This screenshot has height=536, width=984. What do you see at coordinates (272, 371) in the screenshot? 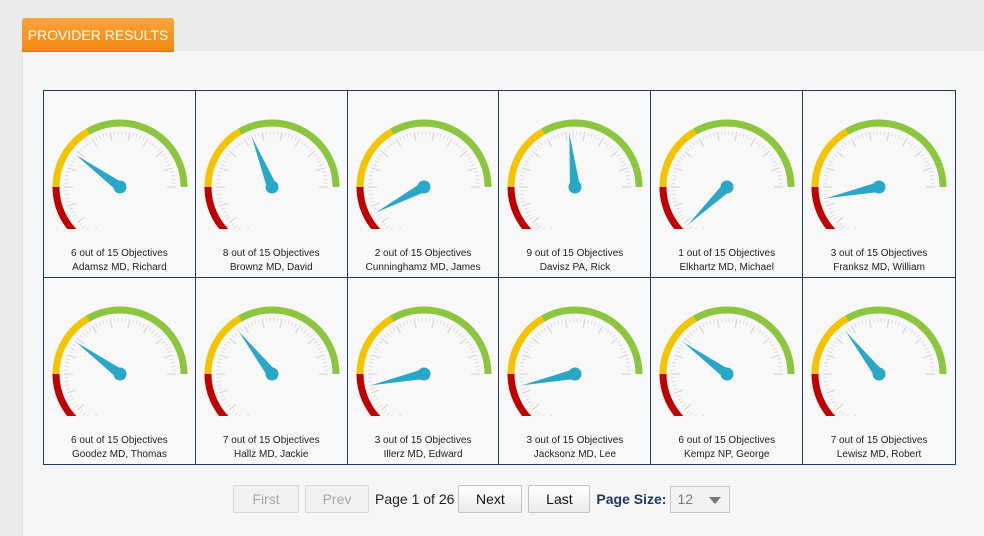
I see `provider-card: 7 out of 15 Objectives Hallz MD, Jackie` at bounding box center [272, 371].